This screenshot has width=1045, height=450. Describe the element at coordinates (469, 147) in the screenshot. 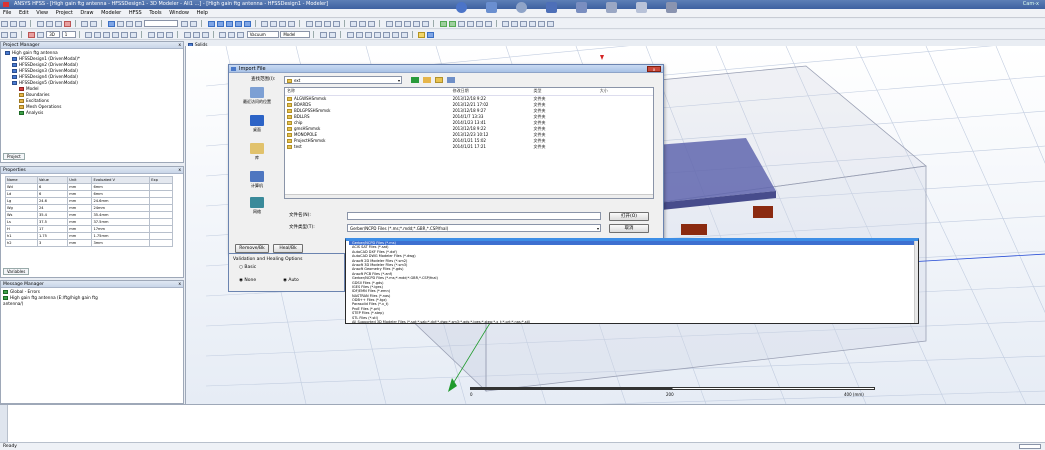

I see `file-row: test 2014/1/21 17:21 文件夹` at that location.